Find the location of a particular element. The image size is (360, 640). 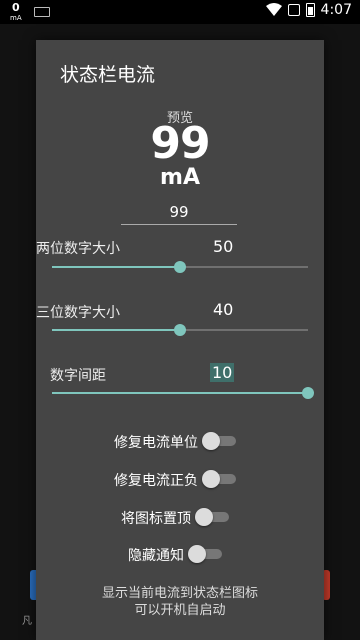

keyboard-icon is located at coordinates (42, 12).